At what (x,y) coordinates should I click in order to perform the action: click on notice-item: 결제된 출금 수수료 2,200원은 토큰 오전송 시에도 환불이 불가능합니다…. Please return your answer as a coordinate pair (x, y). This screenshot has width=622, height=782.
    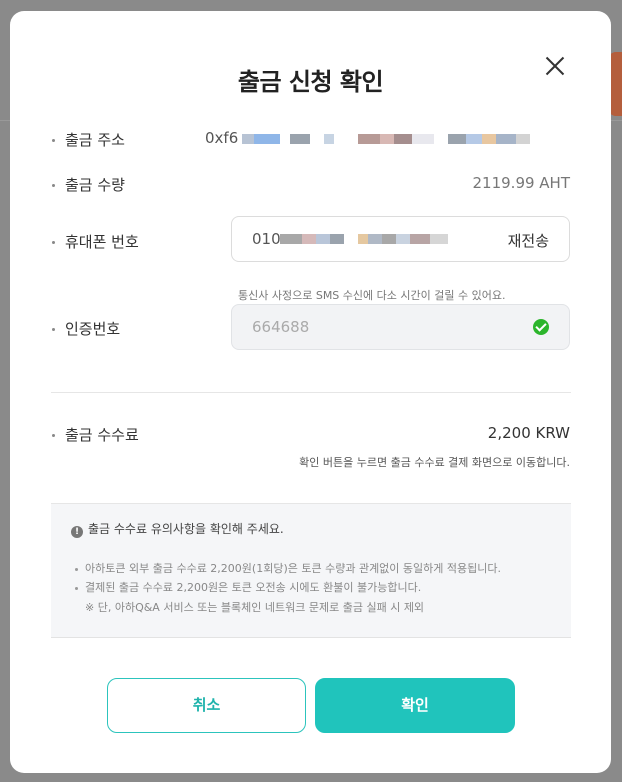
    Looking at the image, I should click on (248, 587).